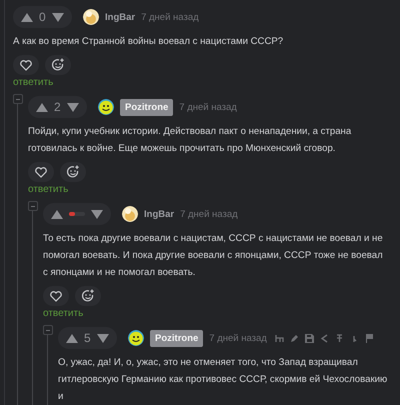 The image size is (400, 405). Describe the element at coordinates (57, 107) in the screenshot. I see `rating-value: 2` at that location.